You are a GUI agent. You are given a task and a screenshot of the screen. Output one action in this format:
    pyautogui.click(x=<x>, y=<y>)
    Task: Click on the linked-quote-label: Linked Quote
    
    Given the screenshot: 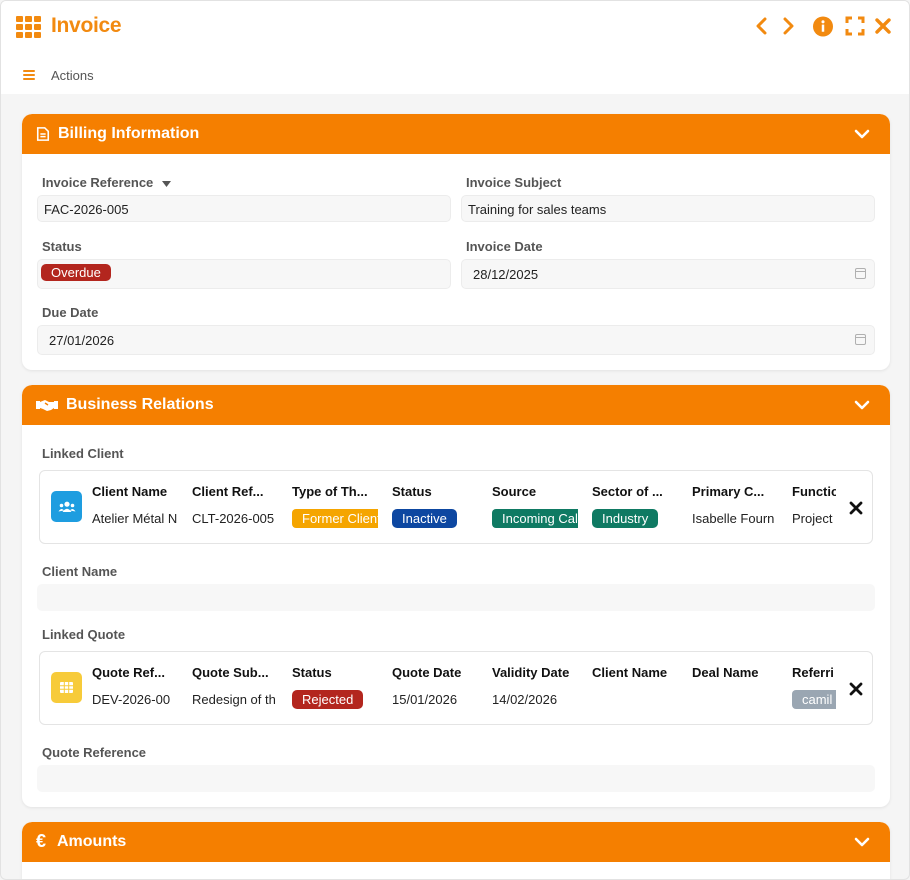 What is the action you would take?
    pyautogui.click(x=84, y=634)
    